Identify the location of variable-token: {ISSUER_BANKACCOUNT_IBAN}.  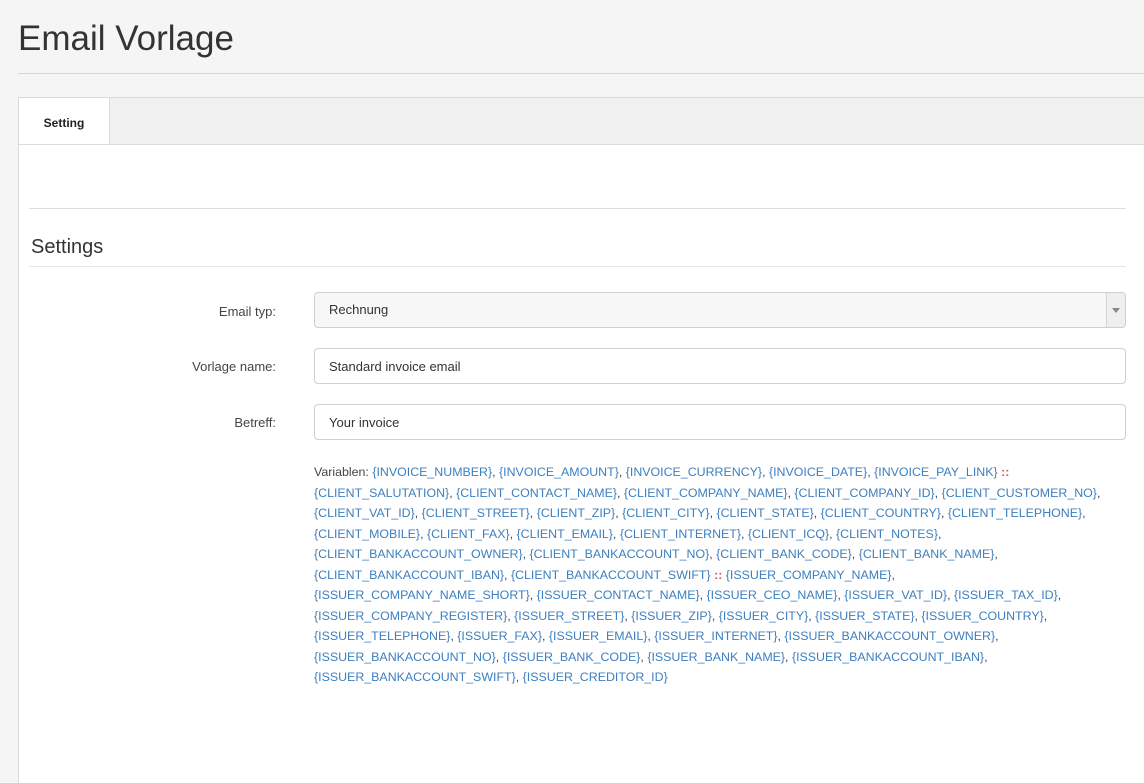
(888, 656).